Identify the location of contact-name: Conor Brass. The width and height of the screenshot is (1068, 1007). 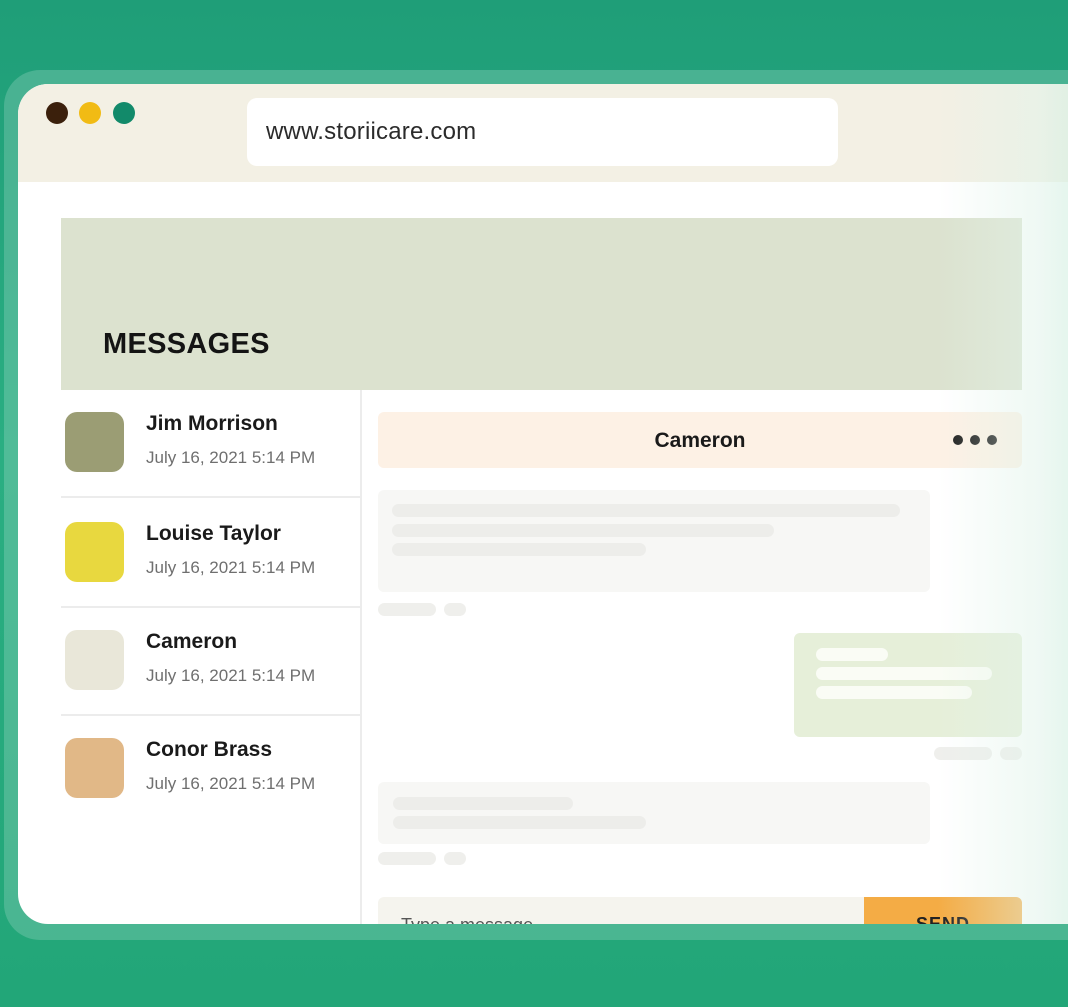
(209, 749).